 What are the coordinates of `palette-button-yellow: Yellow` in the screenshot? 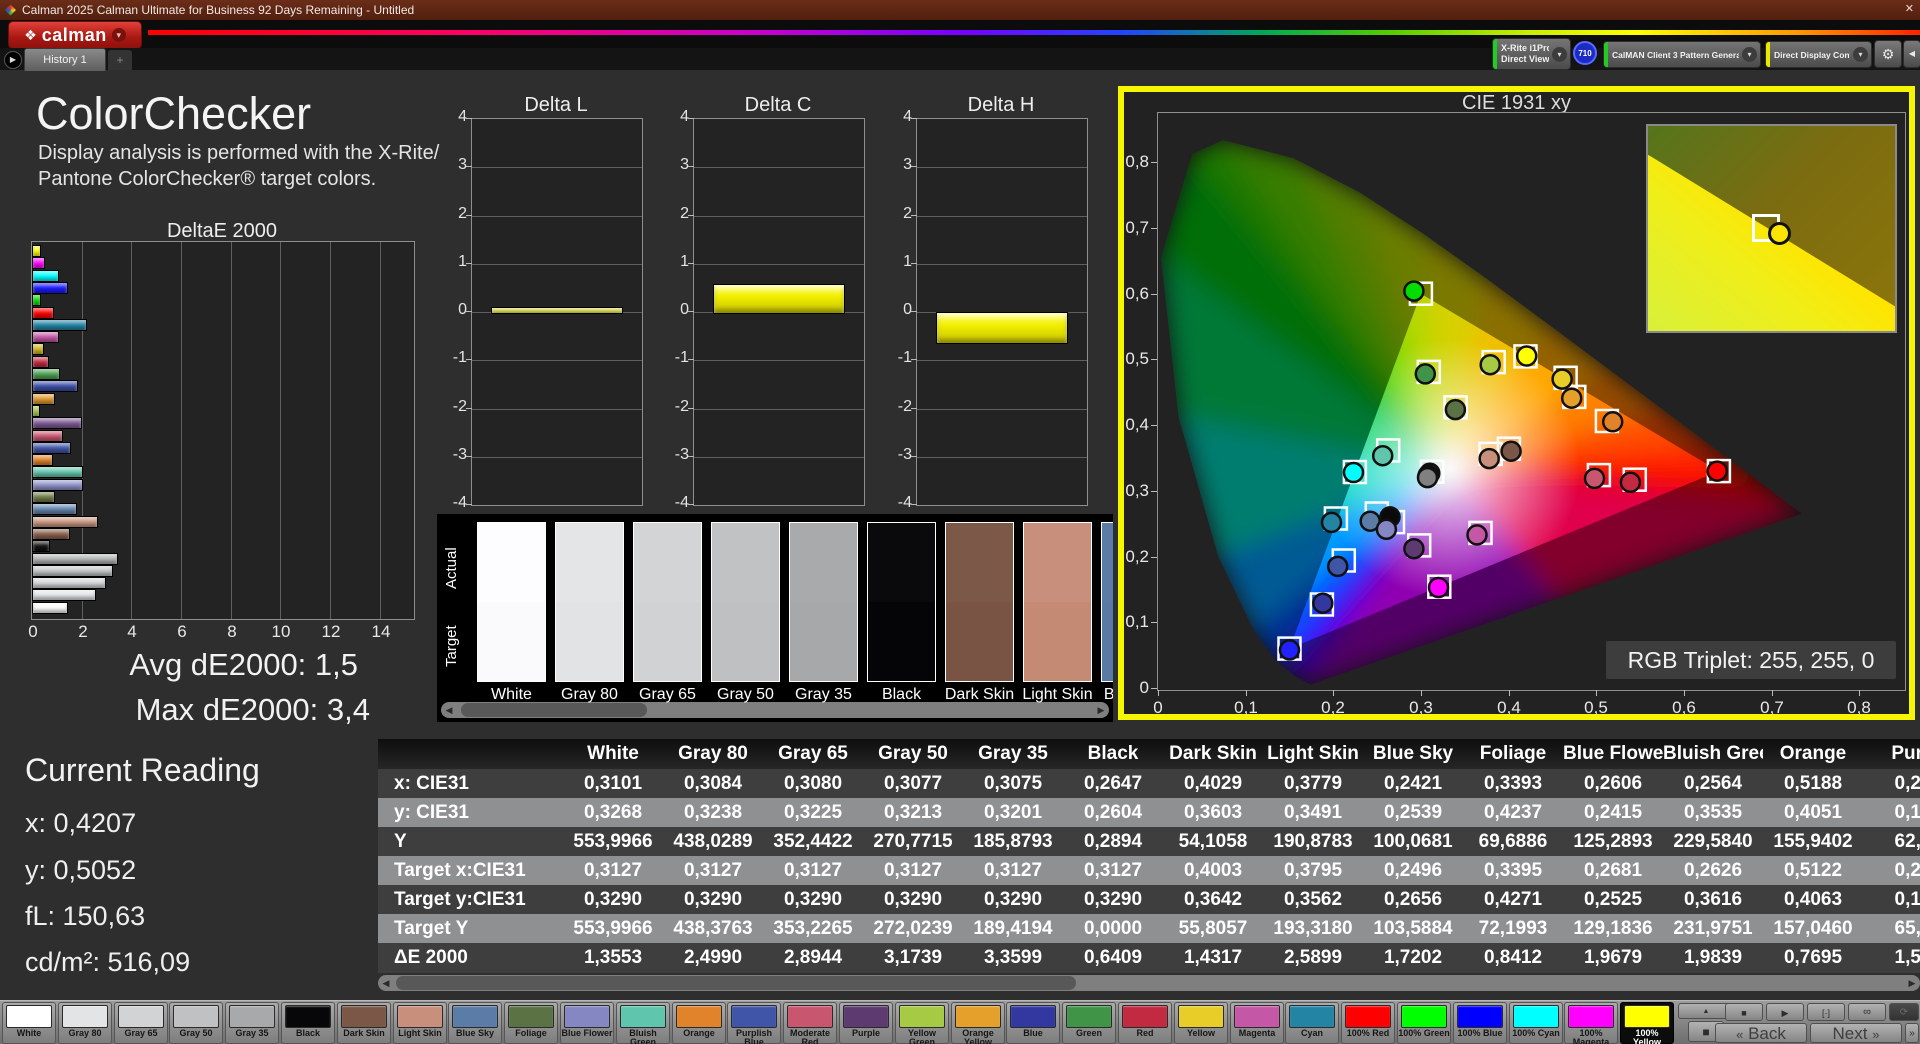 It's located at (1201, 1023).